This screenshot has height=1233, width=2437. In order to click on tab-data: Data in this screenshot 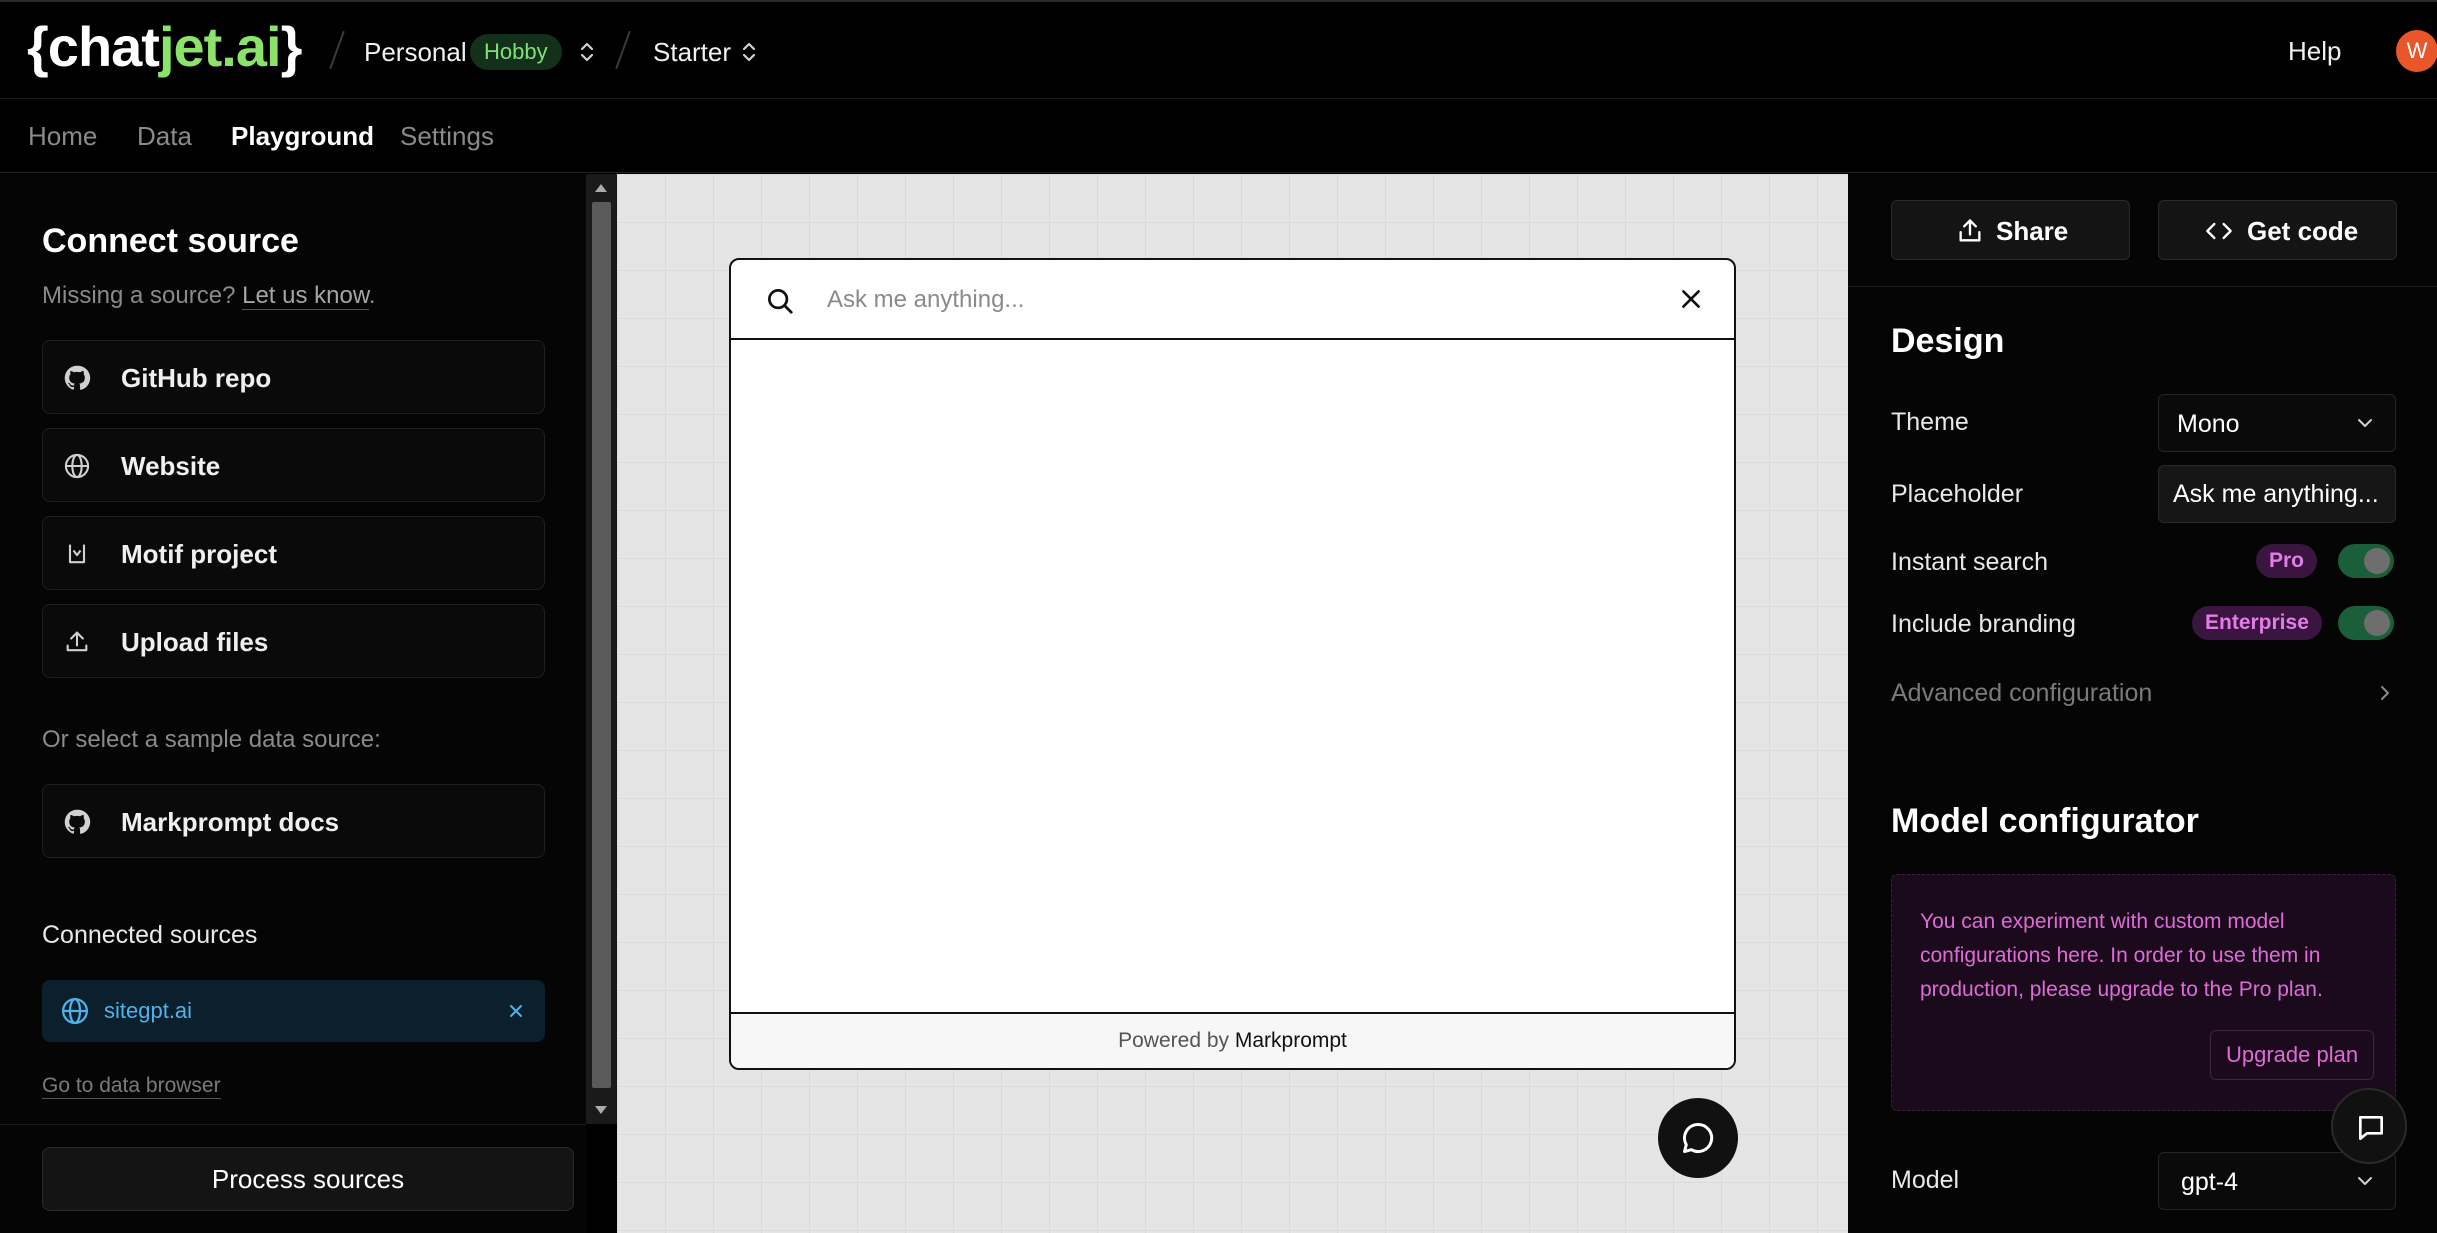, I will do `click(164, 136)`.